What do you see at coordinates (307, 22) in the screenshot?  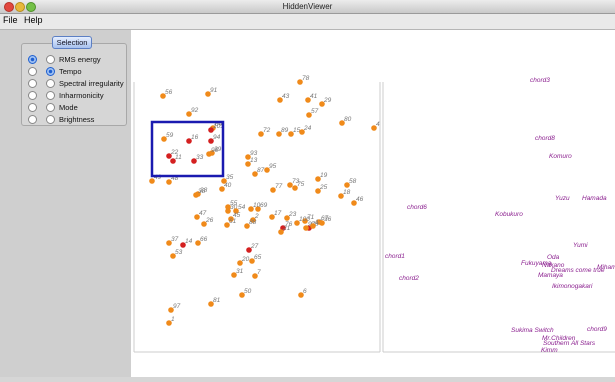 I see `menu-bar: File Help` at bounding box center [307, 22].